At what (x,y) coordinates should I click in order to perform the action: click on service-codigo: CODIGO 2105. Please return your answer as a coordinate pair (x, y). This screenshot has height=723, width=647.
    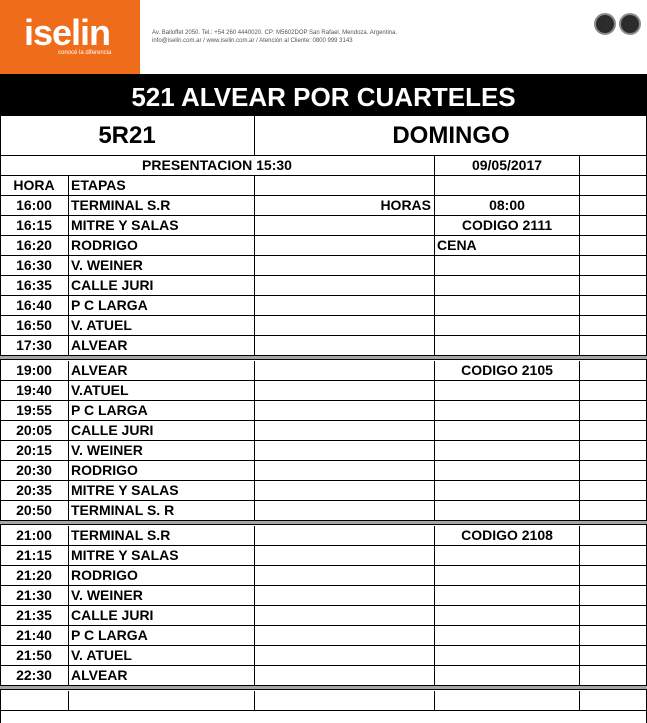
    Looking at the image, I should click on (507, 370).